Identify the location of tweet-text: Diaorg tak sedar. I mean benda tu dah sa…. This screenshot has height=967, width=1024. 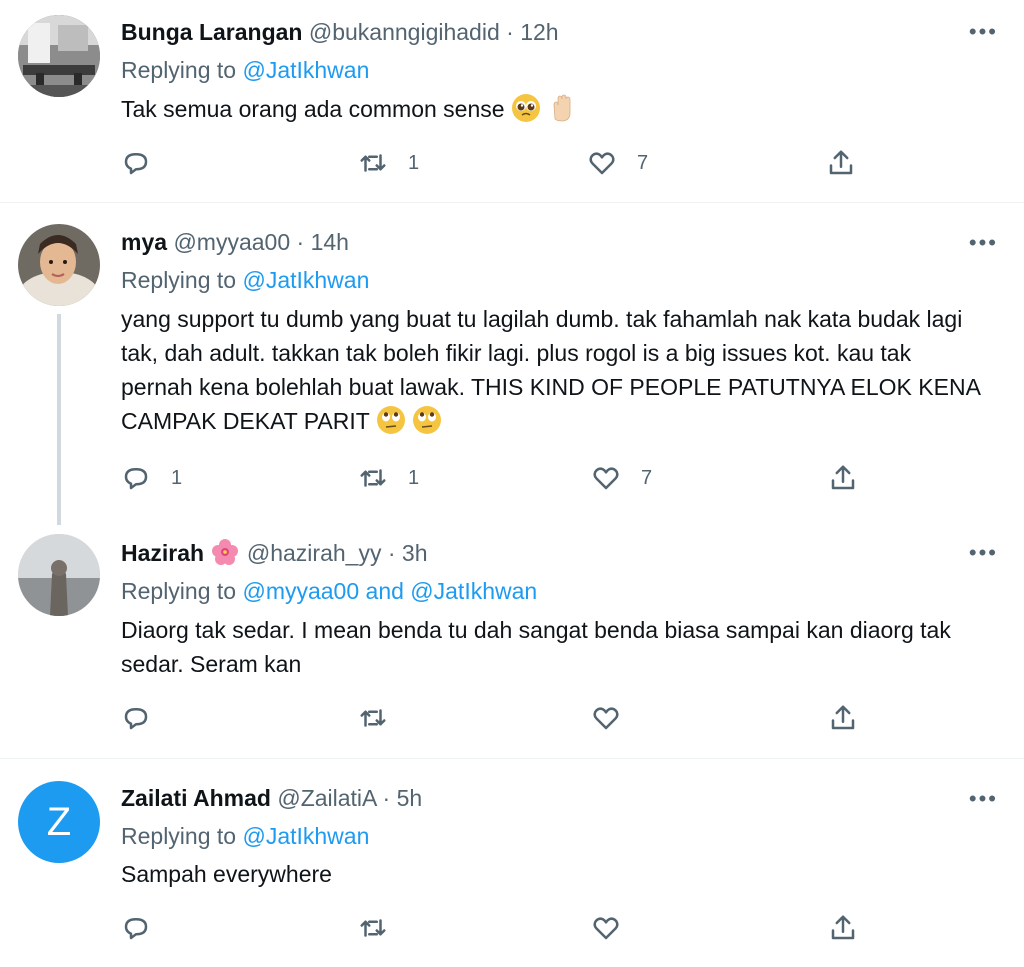
(536, 647).